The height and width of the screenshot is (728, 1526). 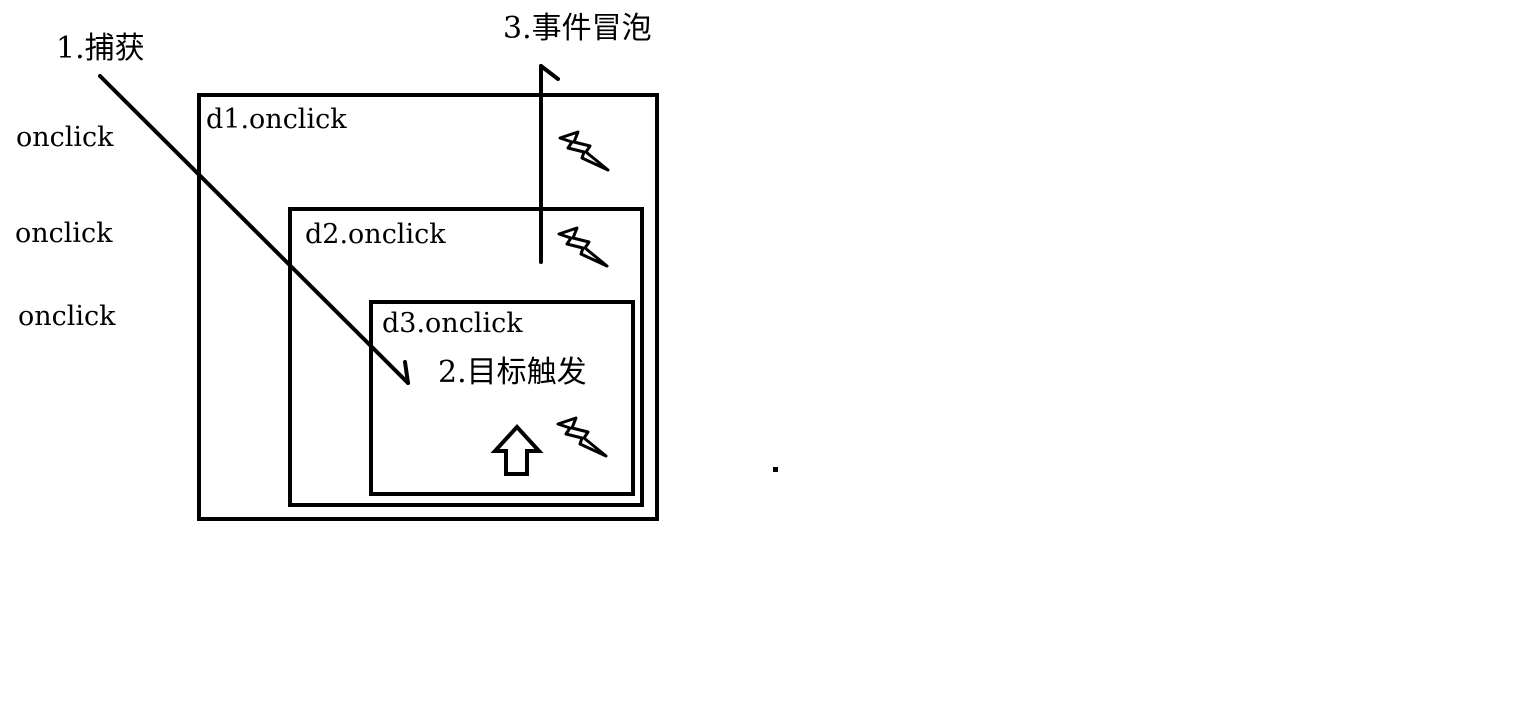 I want to click on up-arrow-icon, so click(x=517, y=450).